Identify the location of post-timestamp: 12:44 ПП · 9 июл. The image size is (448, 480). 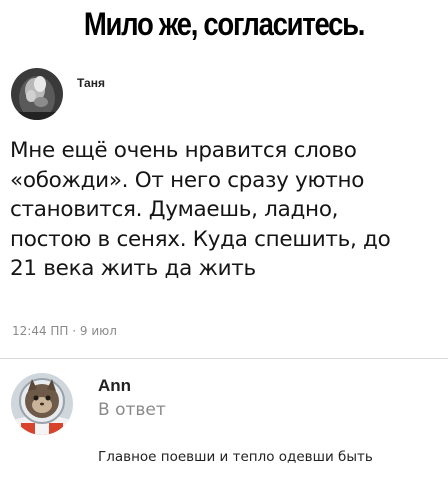
(64, 331).